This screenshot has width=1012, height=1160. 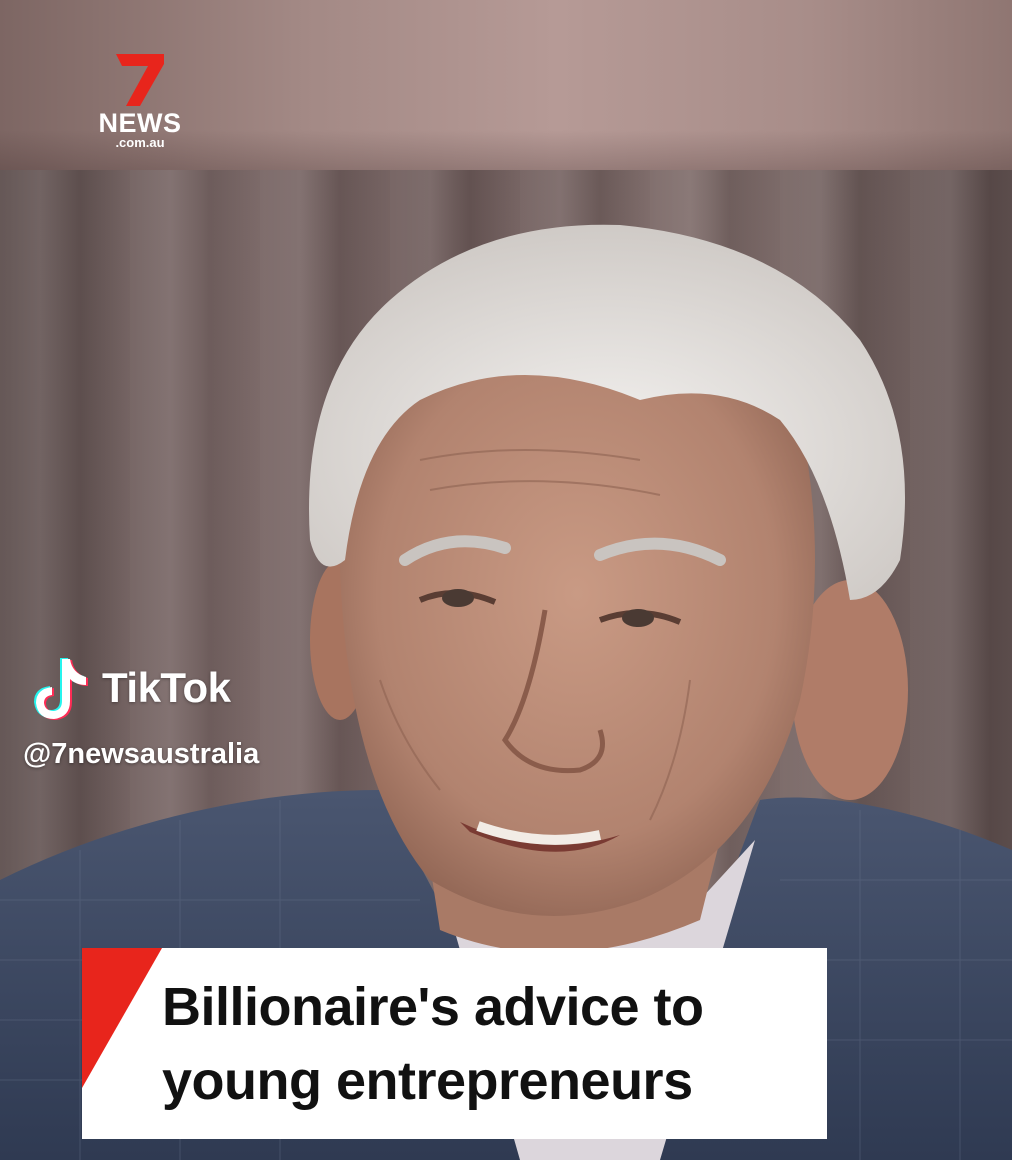 What do you see at coordinates (122, 1018) in the screenshot?
I see `caption-accent-shape` at bounding box center [122, 1018].